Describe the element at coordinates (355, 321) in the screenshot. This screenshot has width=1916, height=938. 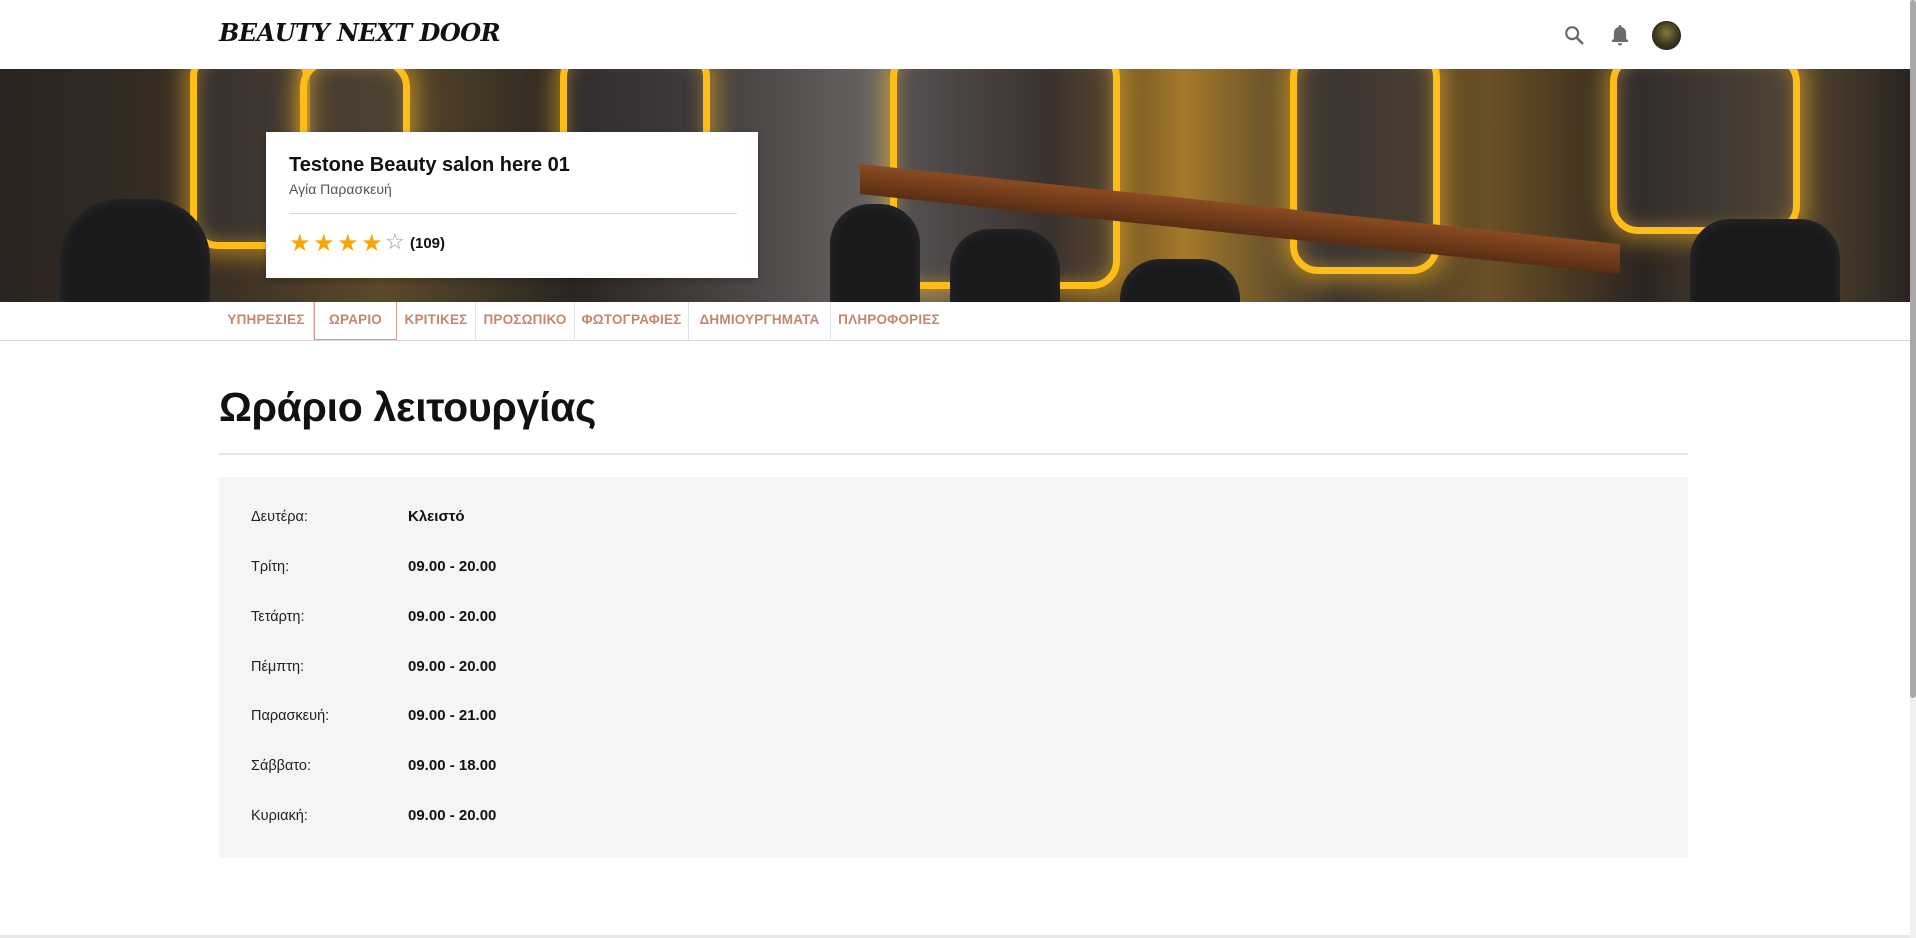
I see `tab-hours: ΩΡΑΡΙΟ` at that location.